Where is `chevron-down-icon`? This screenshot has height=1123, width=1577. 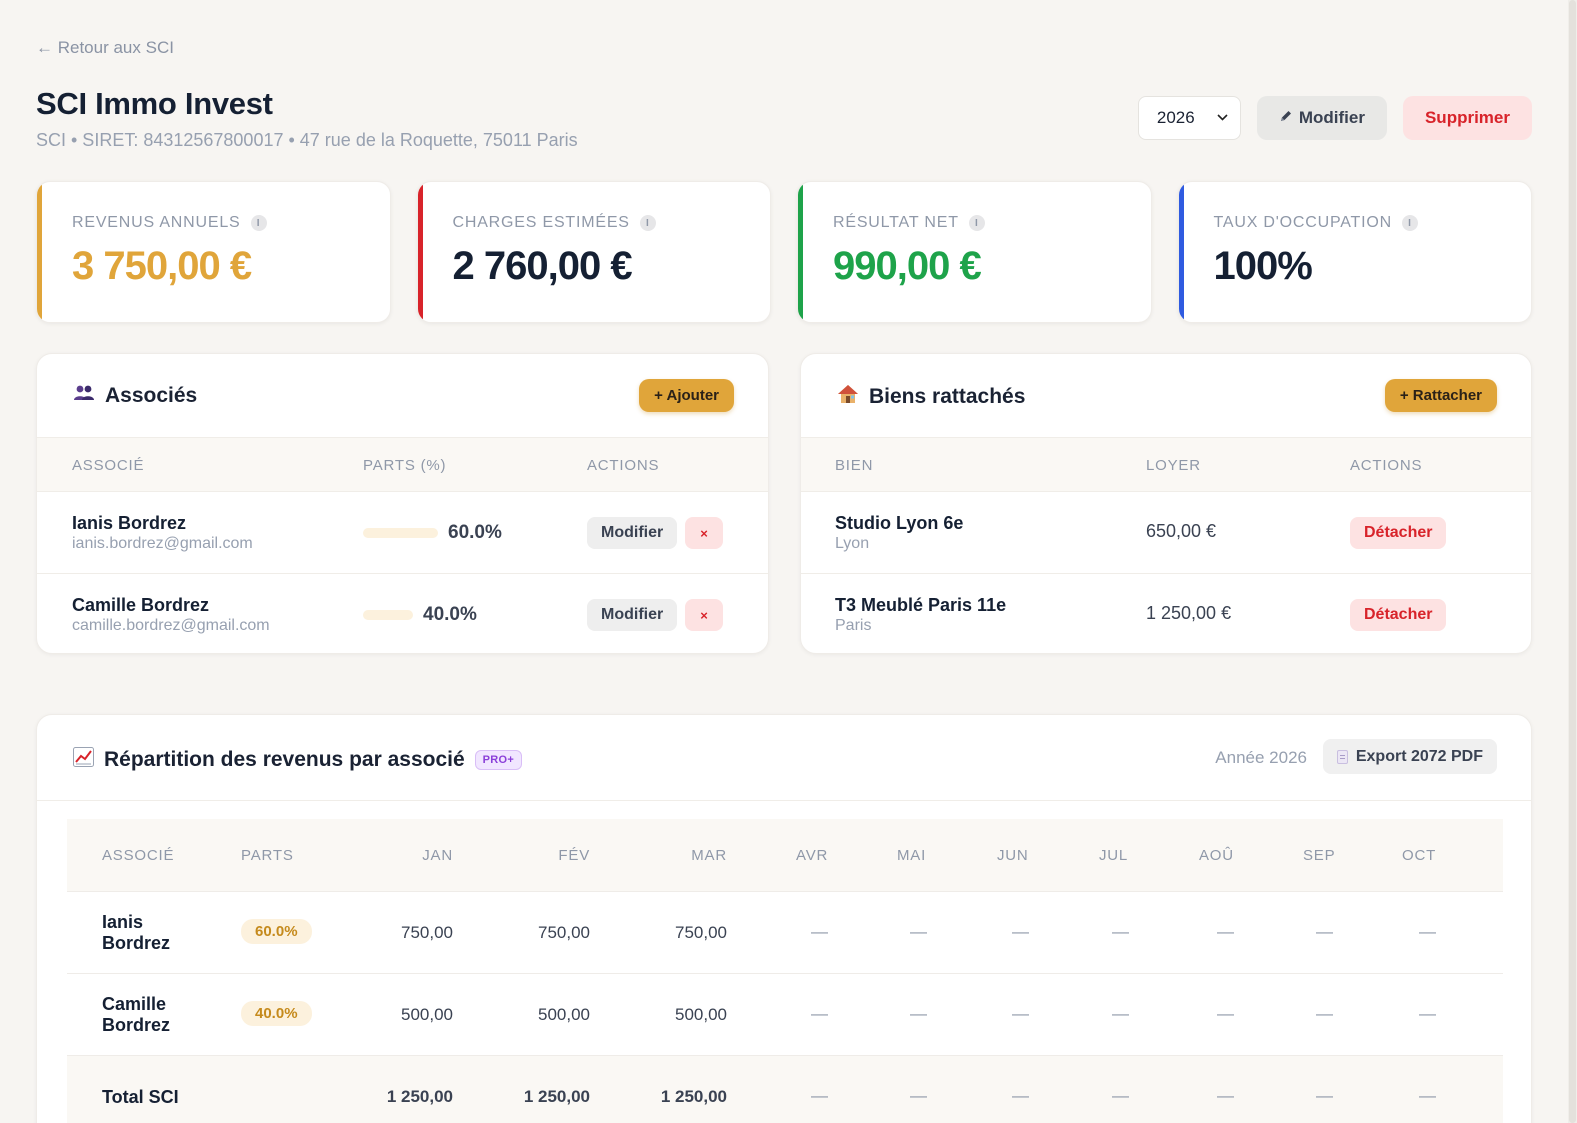 chevron-down-icon is located at coordinates (1222, 118).